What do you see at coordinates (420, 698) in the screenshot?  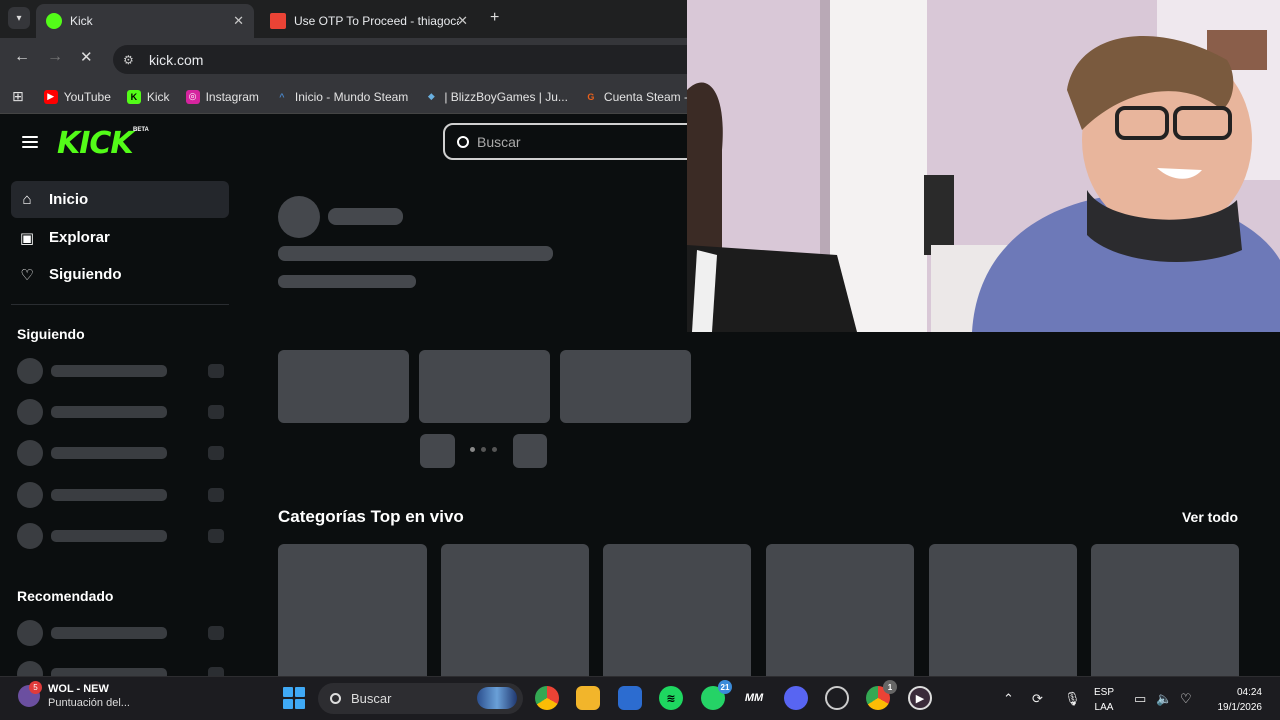 I see `taskbar-search-input: Buscar` at bounding box center [420, 698].